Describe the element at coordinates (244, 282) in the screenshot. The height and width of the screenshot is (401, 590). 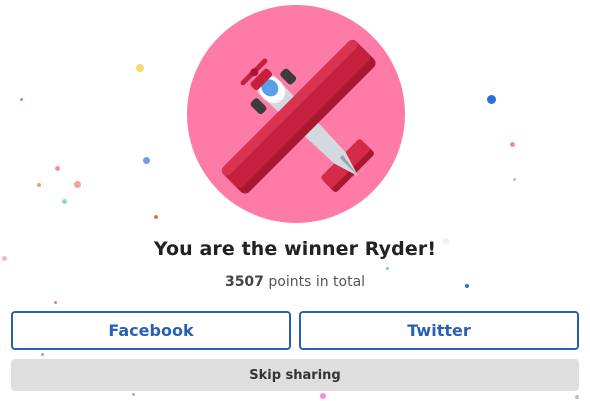
I see `points-value: 3507` at that location.